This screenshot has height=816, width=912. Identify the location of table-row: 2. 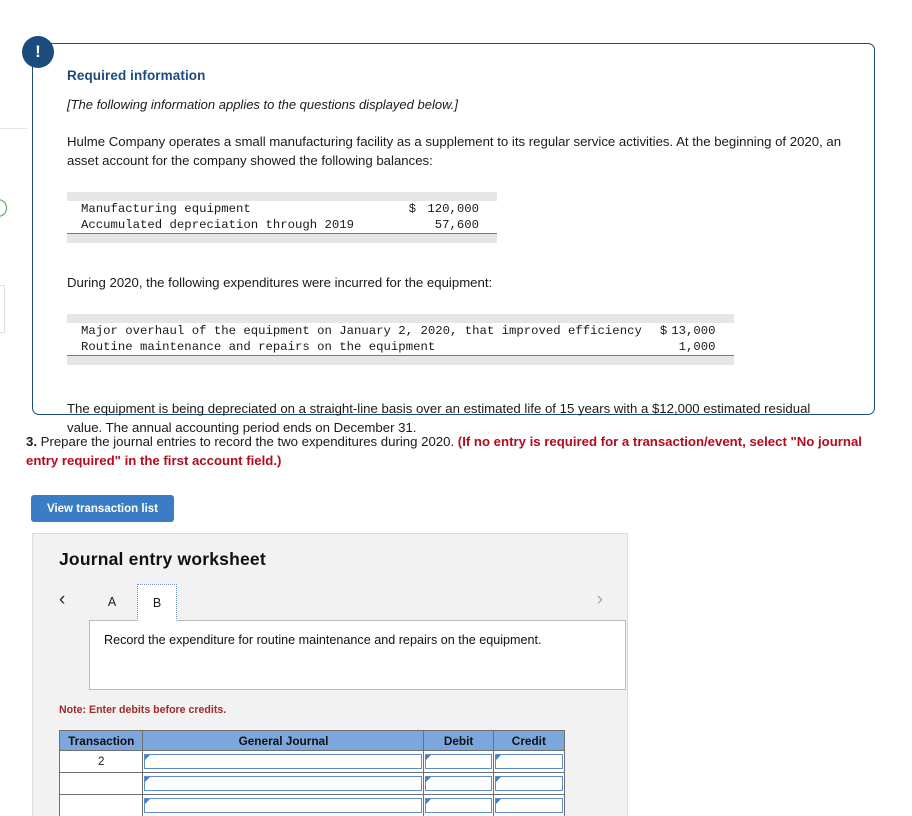
(312, 761).